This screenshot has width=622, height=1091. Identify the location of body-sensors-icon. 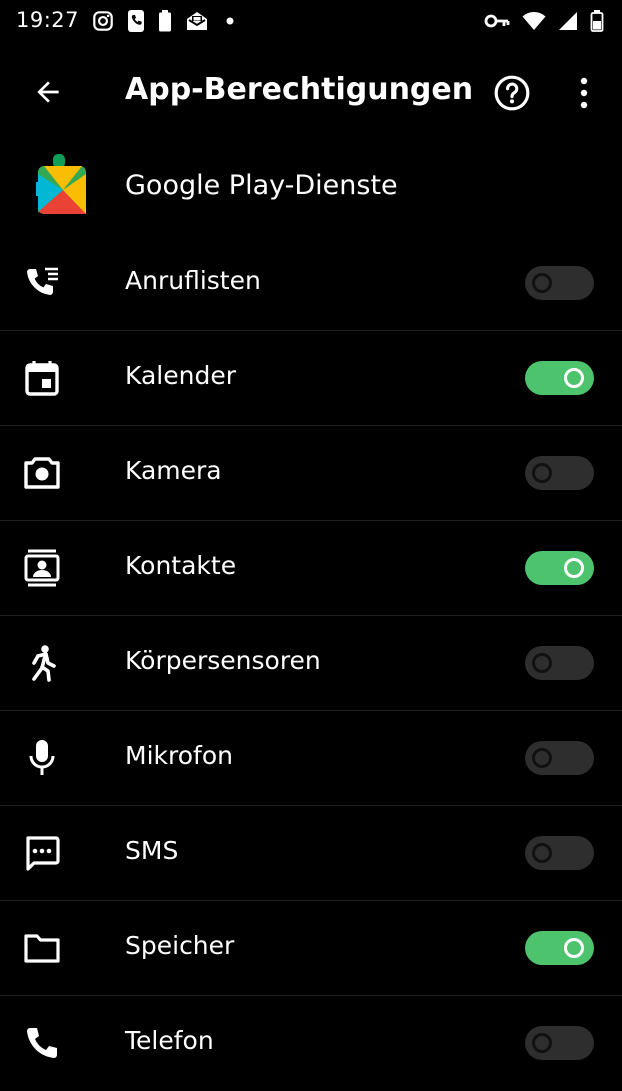
(42, 663).